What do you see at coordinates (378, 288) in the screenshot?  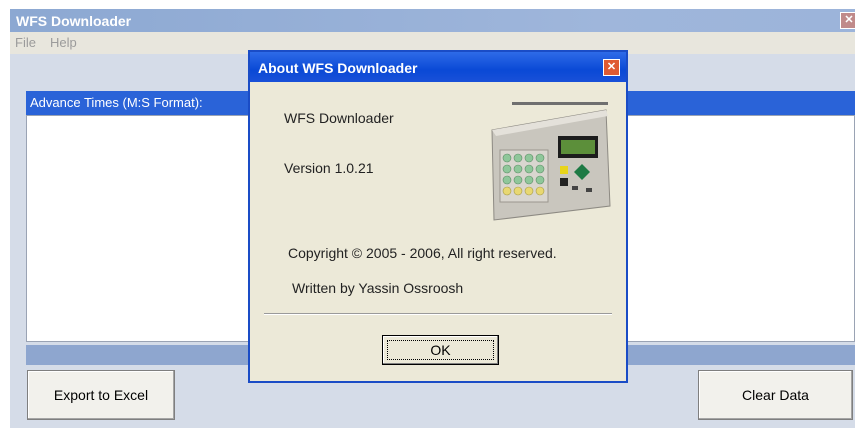 I see `author-text: Written by Yassin Ossroosh` at bounding box center [378, 288].